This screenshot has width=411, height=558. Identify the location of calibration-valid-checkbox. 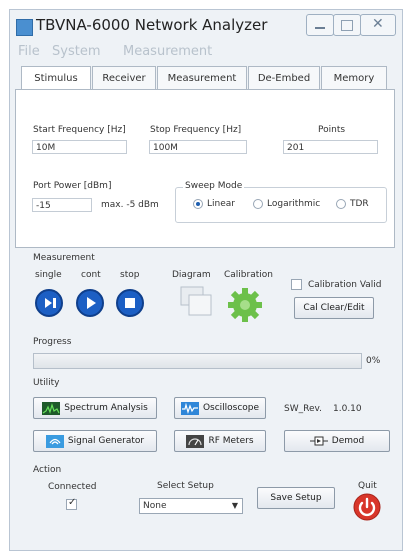
(296, 284).